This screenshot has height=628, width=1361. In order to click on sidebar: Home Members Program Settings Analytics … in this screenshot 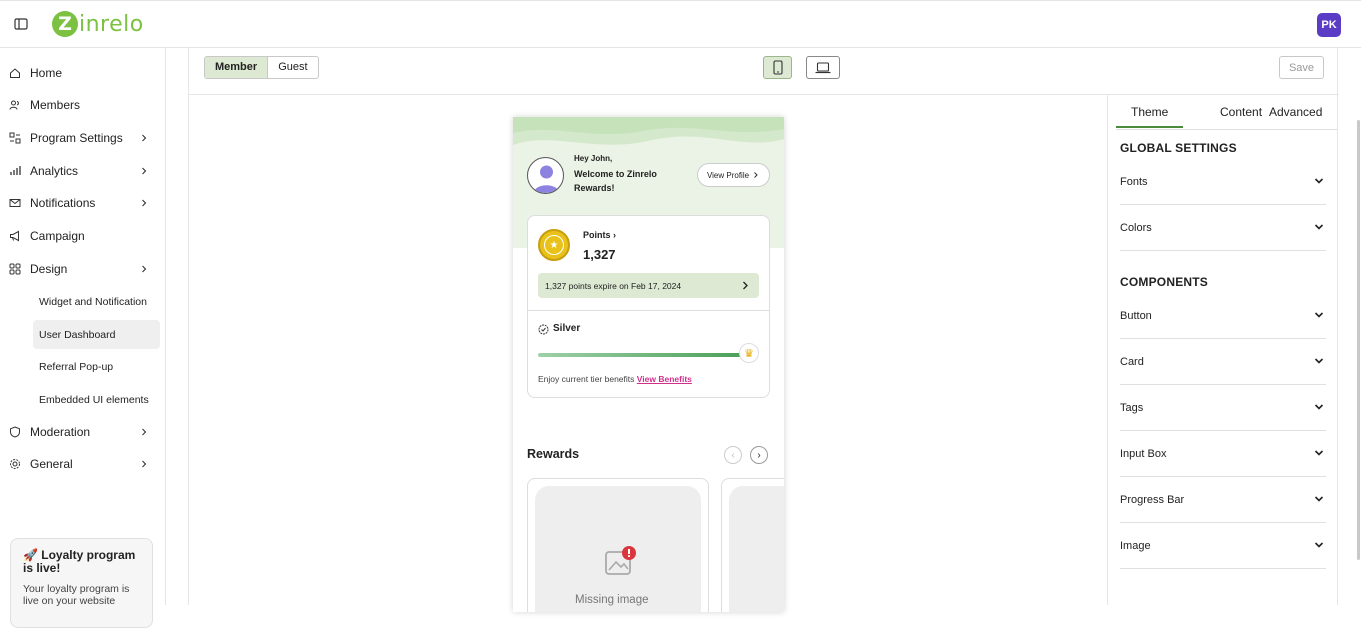, I will do `click(83, 338)`.